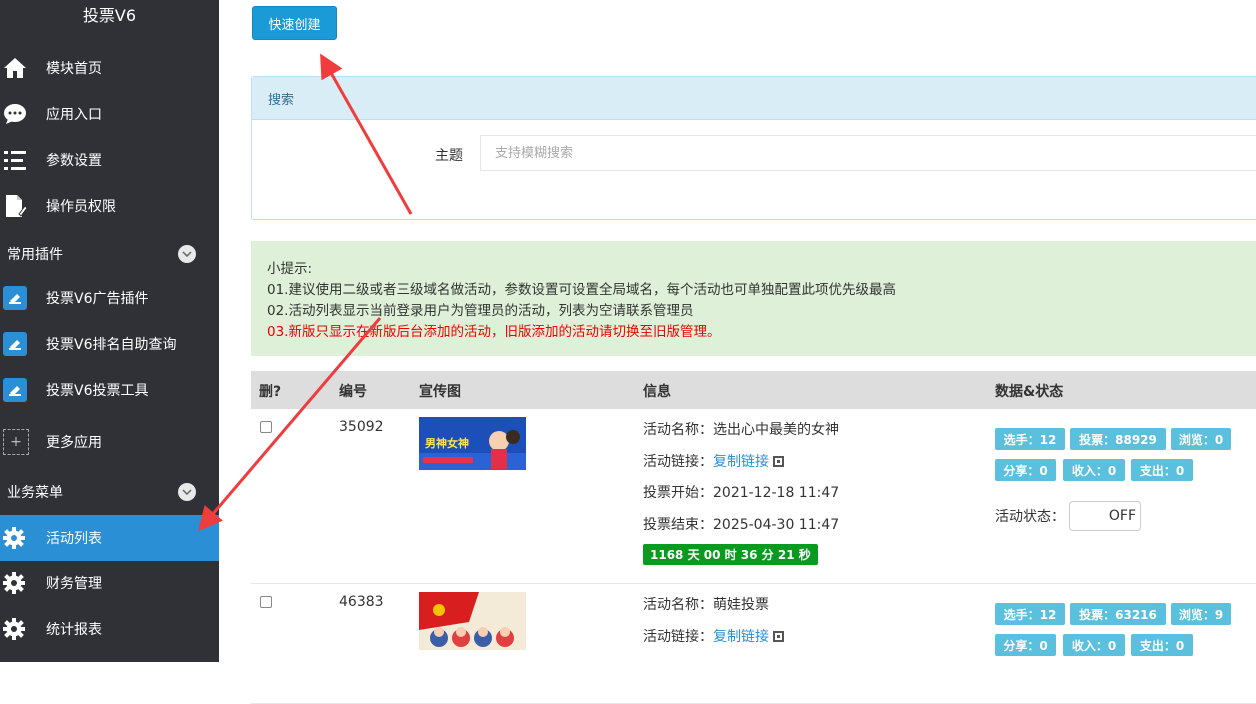  What do you see at coordinates (23, 206) in the screenshot?
I see `document-edit-icon` at bounding box center [23, 206].